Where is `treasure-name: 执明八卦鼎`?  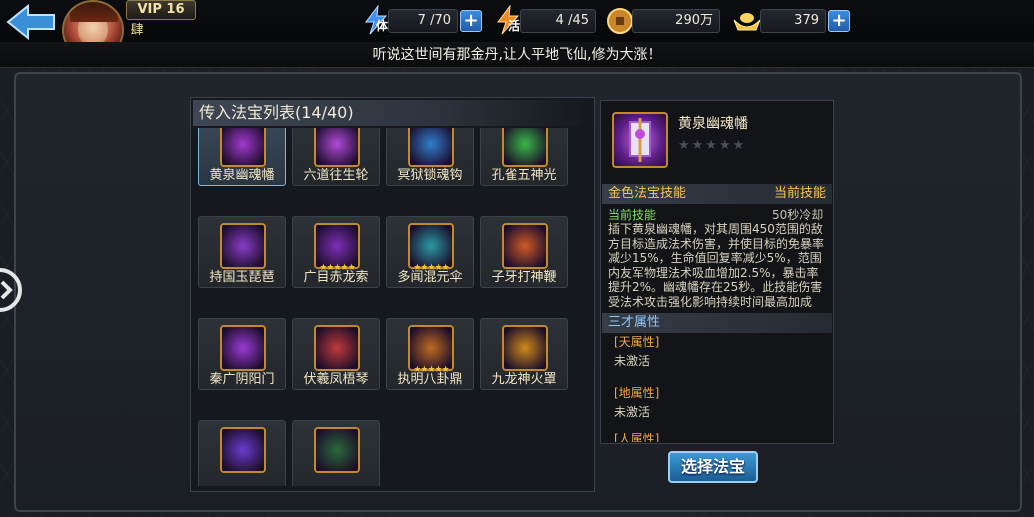
treasure-name: 执明八卦鼎 is located at coordinates (430, 379).